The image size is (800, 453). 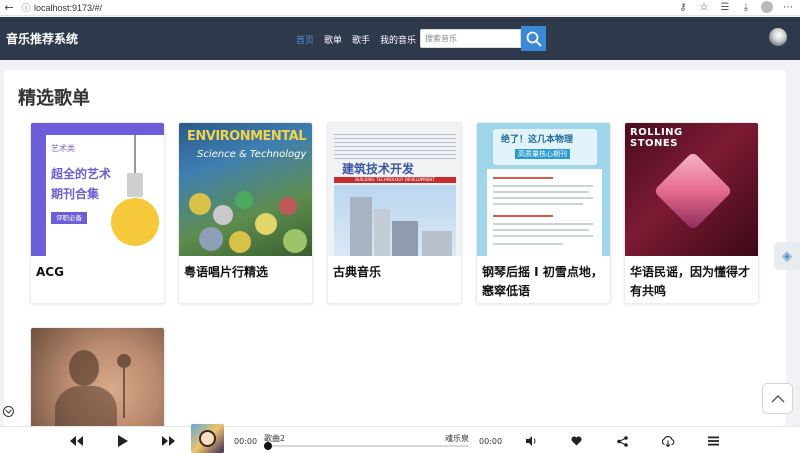 I want to click on lightbulb-icon, so click(x=135, y=222).